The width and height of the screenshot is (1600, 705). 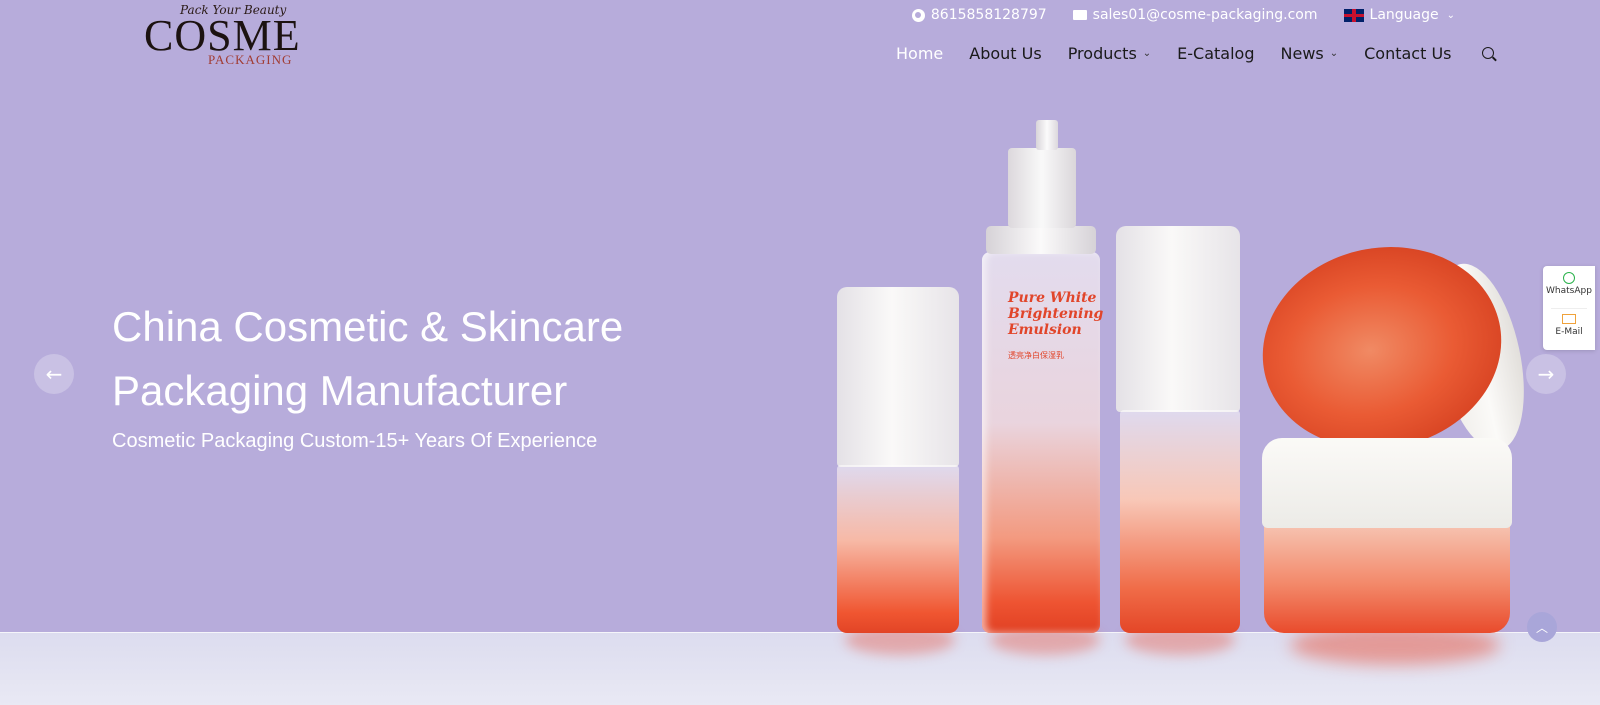 What do you see at coordinates (1353, 15) in the screenshot?
I see `uk-flag-icon` at bounding box center [1353, 15].